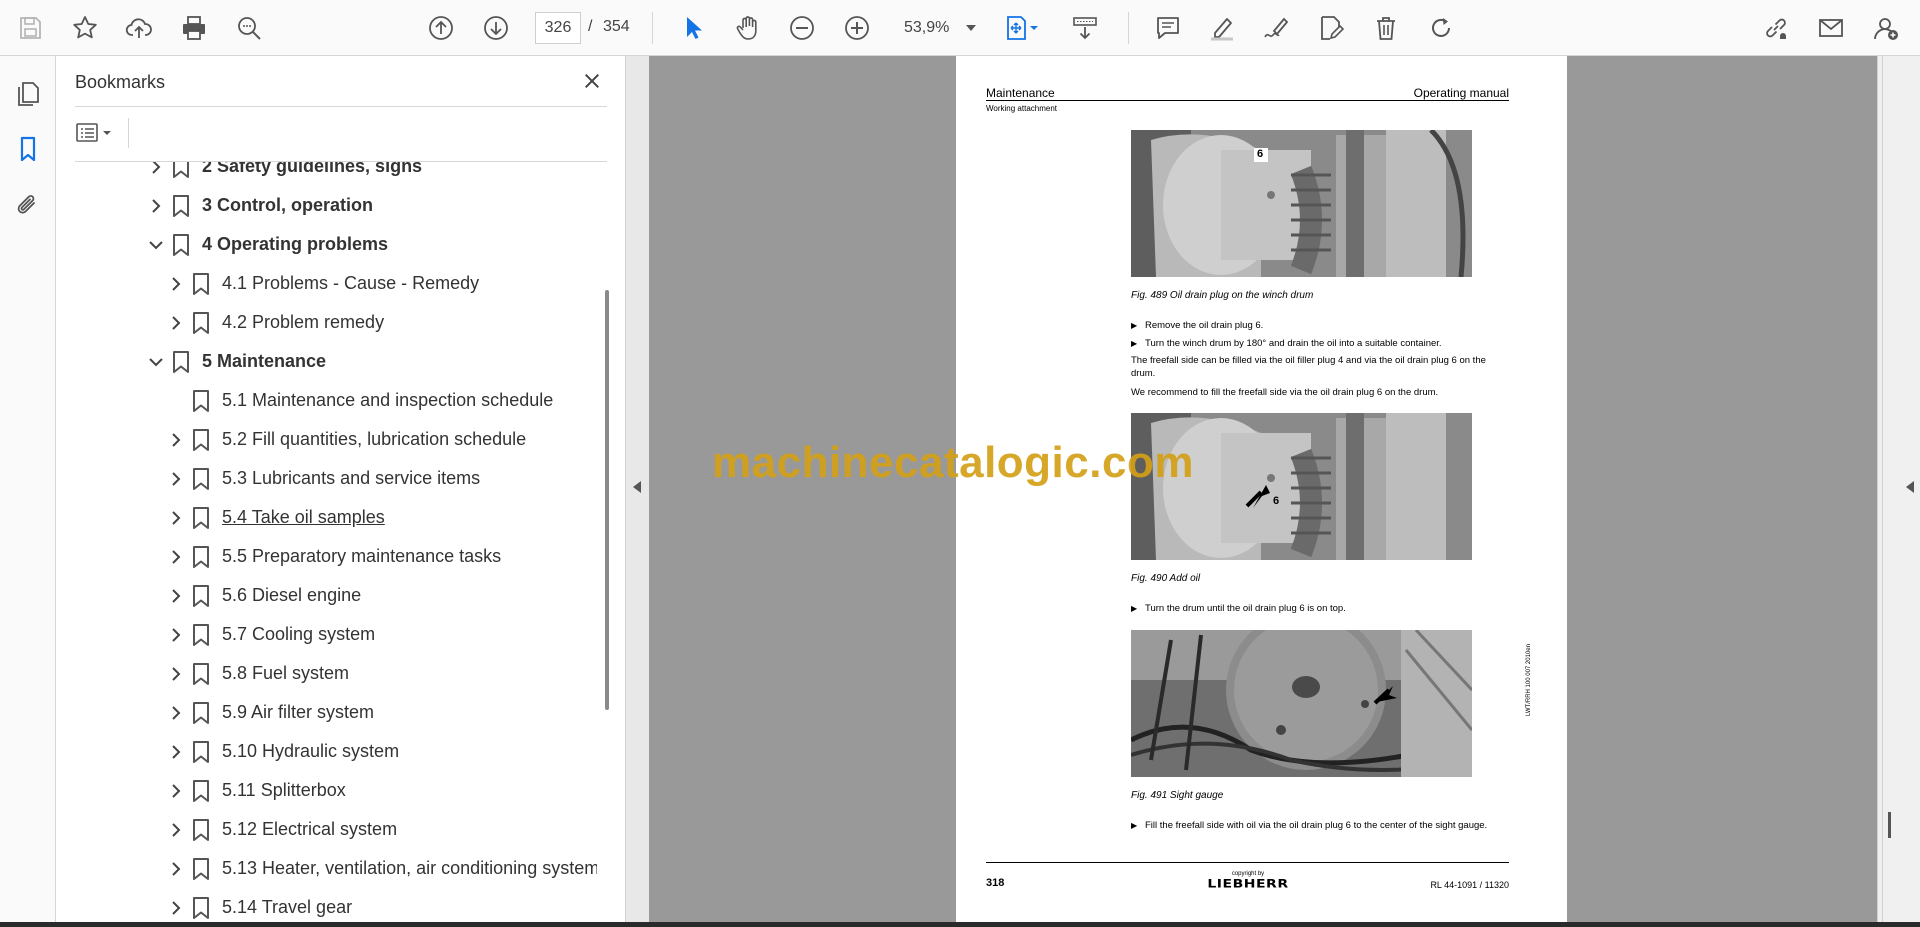 Image resolution: width=1920 pixels, height=927 pixels. What do you see at coordinates (637, 489) in the screenshot?
I see `collapse-panel-handle` at bounding box center [637, 489].